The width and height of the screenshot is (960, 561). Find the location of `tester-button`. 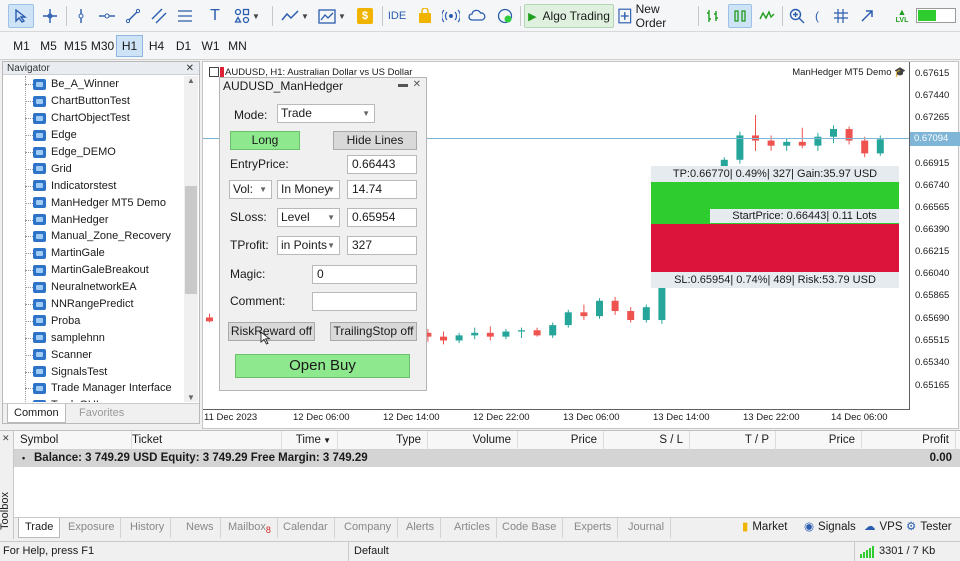

tester-button is located at coordinates (505, 16).